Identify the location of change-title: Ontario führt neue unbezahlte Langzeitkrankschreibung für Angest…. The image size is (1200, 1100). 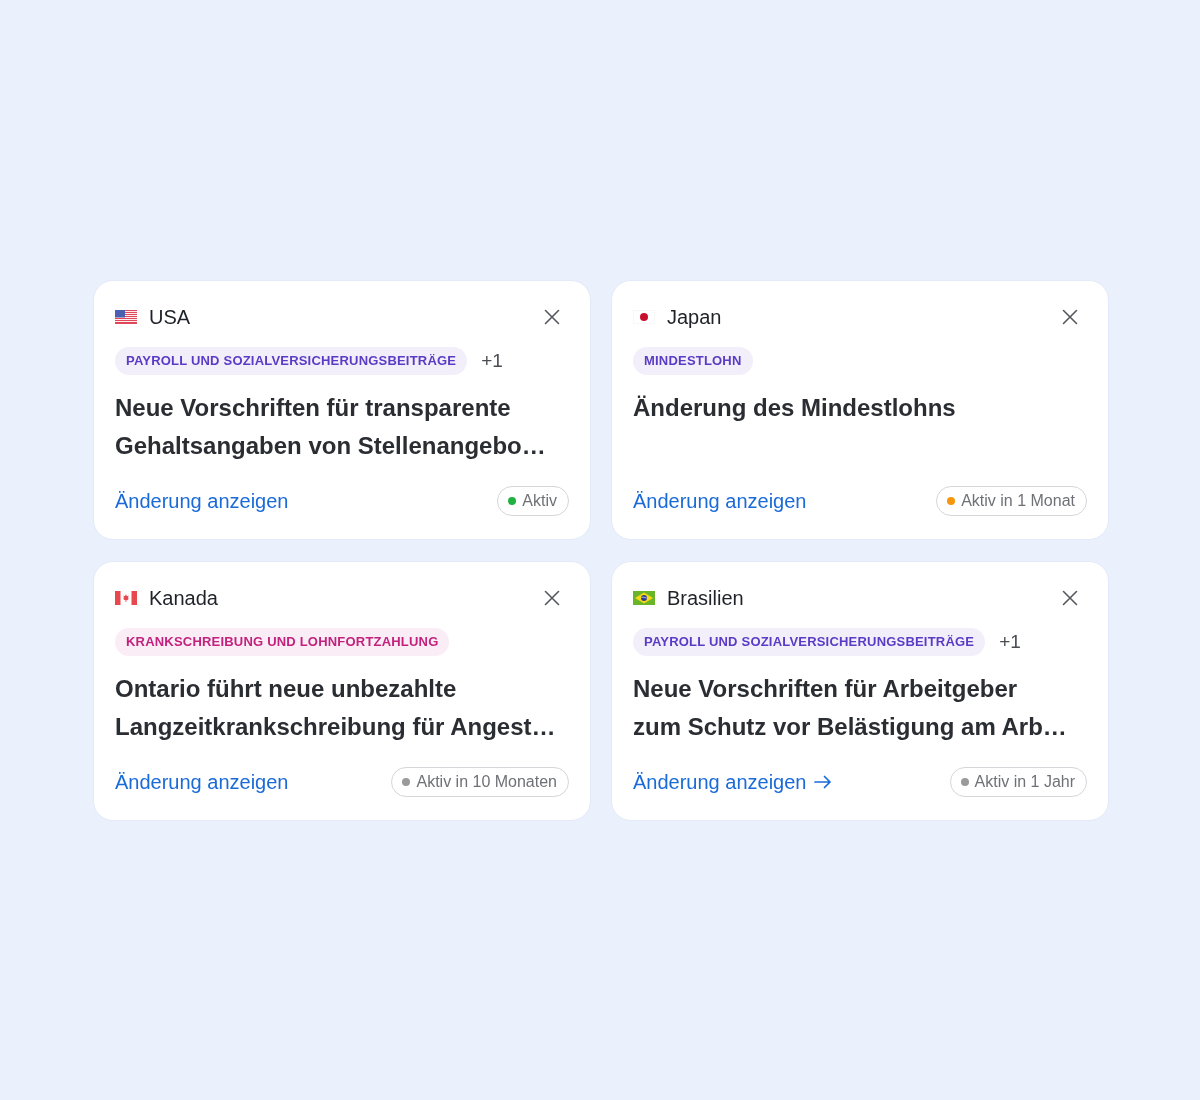
(336, 707).